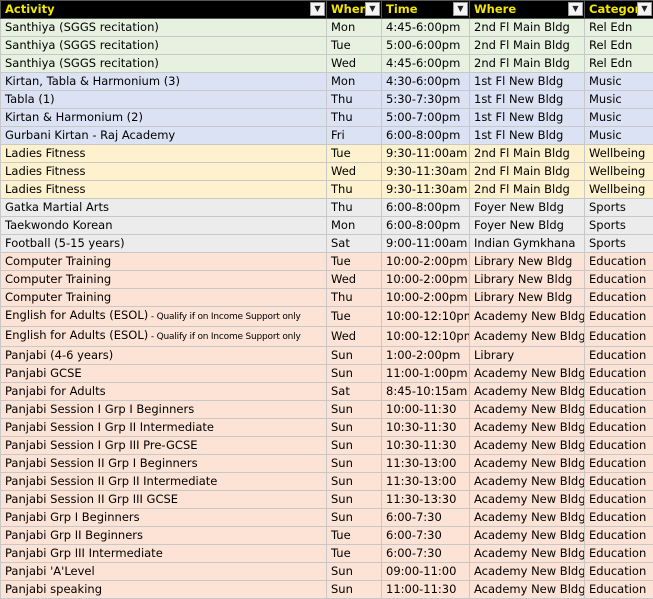 Image resolution: width=653 pixels, height=599 pixels. I want to click on cell-where: Library New Bldg, so click(527, 280).